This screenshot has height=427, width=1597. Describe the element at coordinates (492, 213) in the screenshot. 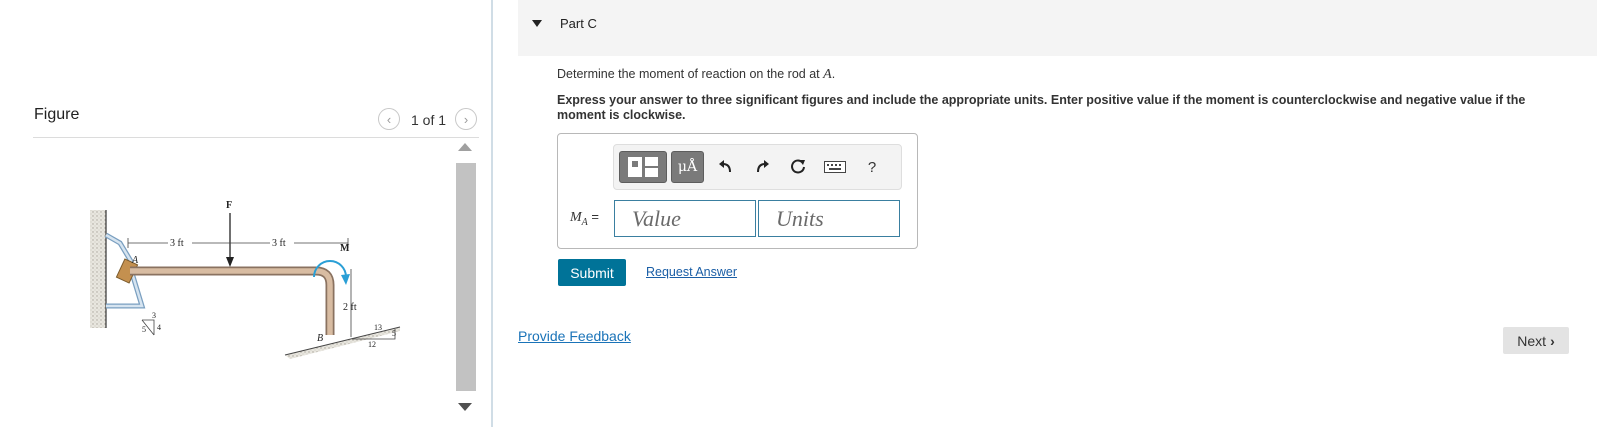

I see `panel-divider` at that location.